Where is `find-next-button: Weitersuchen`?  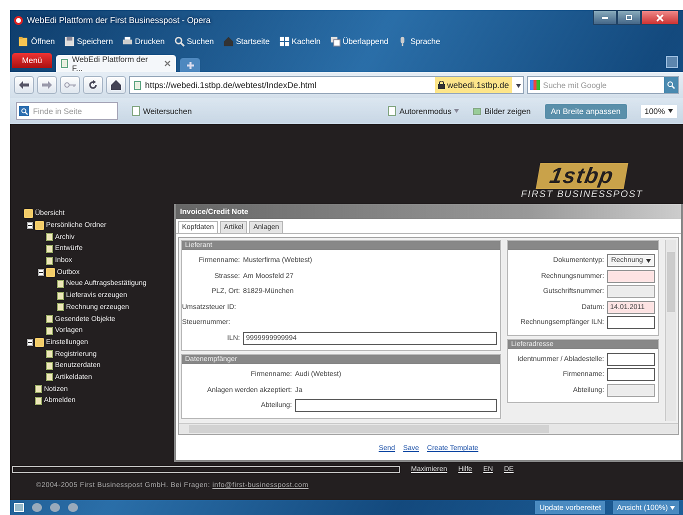 find-next-button: Weitersuchen is located at coordinates (162, 111).